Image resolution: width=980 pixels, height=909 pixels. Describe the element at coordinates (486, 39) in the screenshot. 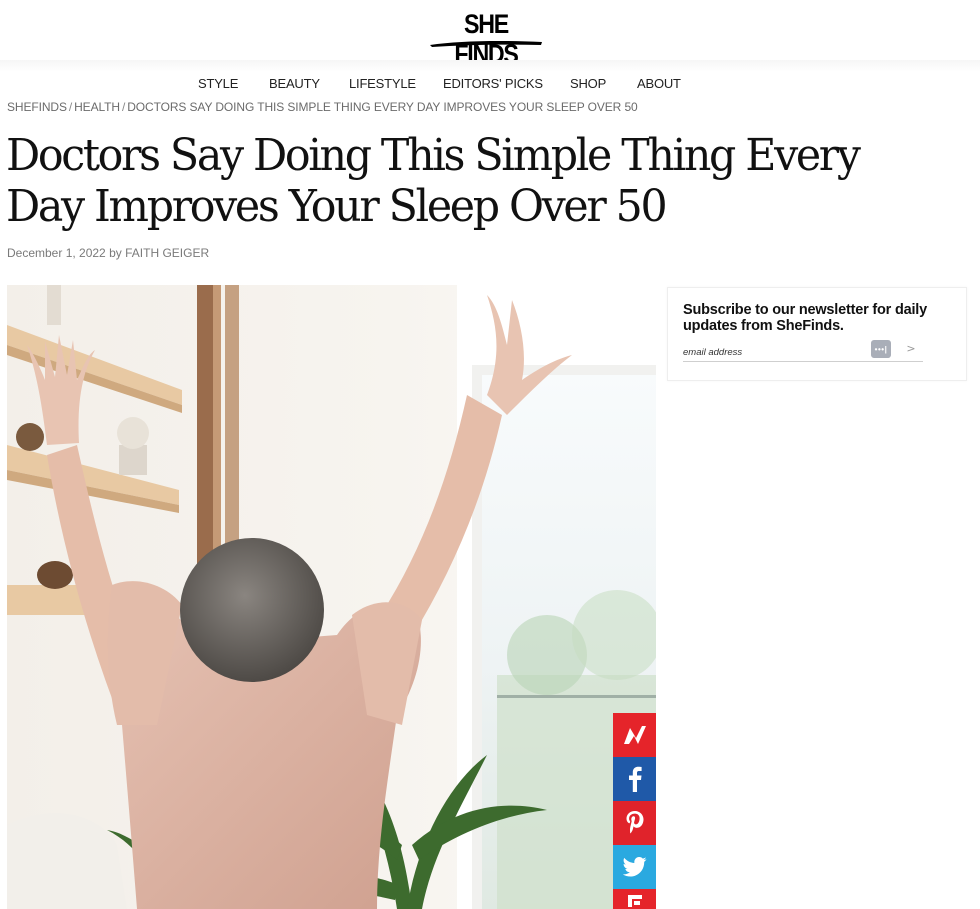

I see `shefinds-logo: SHE FINDS` at that location.